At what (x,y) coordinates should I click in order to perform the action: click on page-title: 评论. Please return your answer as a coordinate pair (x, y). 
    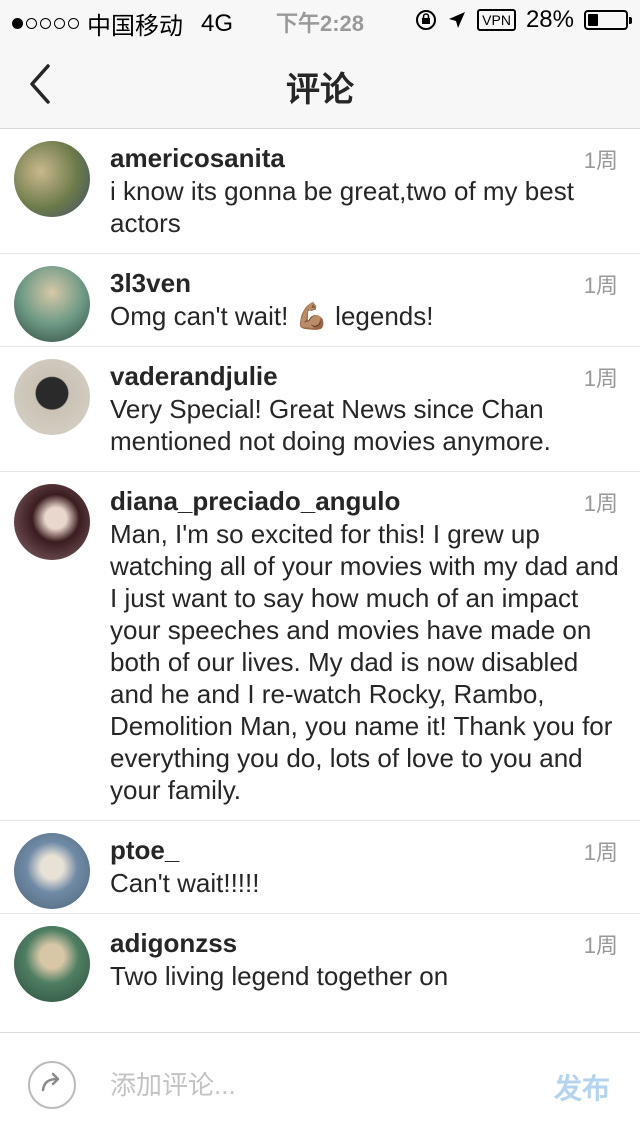
    Looking at the image, I should click on (320, 90).